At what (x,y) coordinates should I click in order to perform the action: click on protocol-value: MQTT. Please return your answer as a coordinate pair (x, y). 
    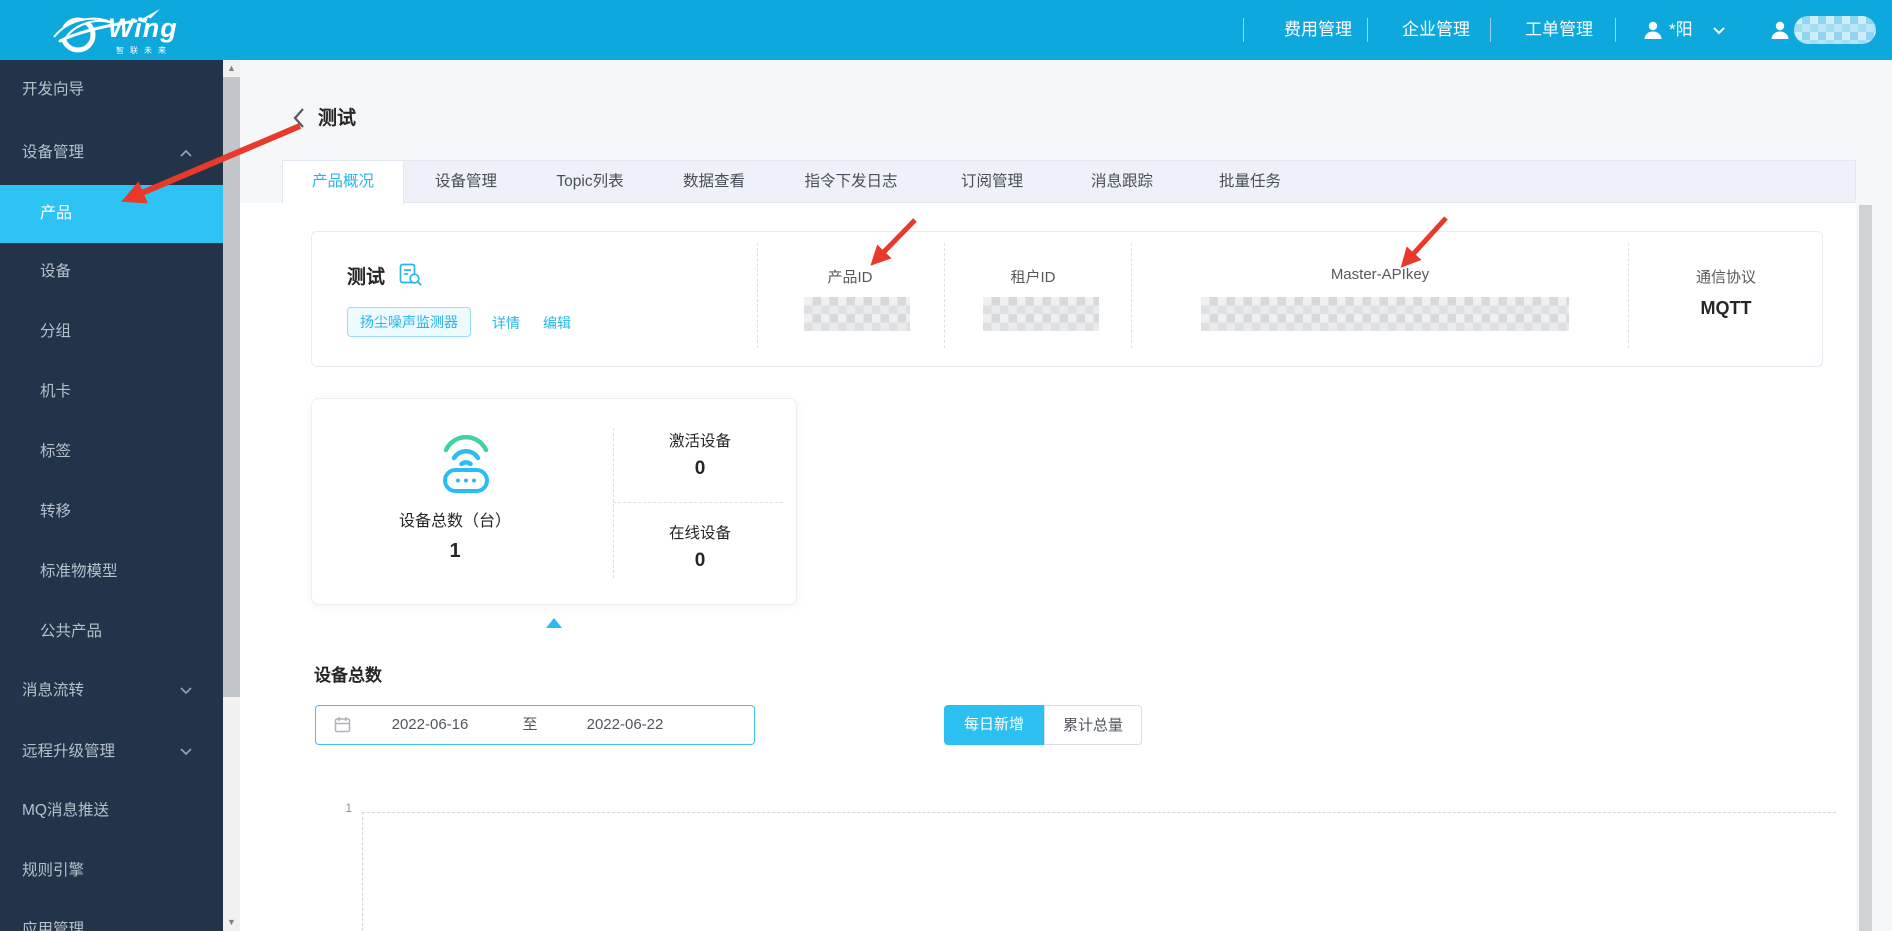
    Looking at the image, I should click on (1726, 308).